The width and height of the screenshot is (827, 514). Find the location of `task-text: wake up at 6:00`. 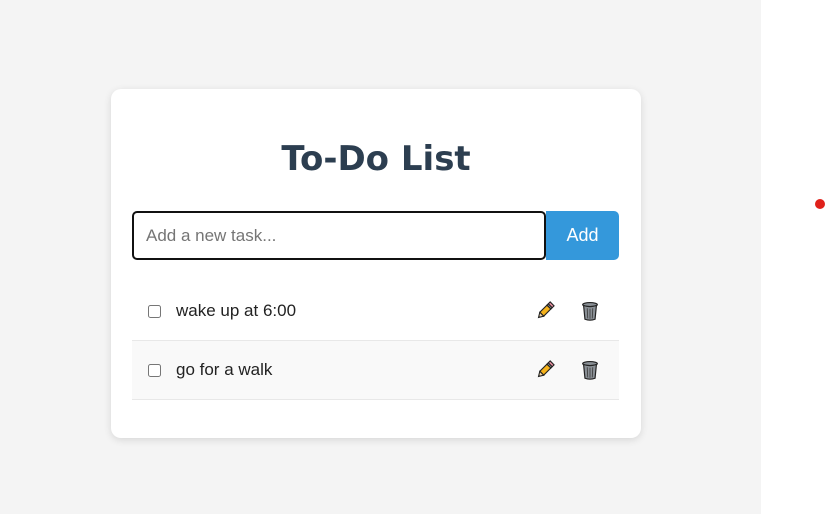

task-text: wake up at 6:00 is located at coordinates (236, 310).